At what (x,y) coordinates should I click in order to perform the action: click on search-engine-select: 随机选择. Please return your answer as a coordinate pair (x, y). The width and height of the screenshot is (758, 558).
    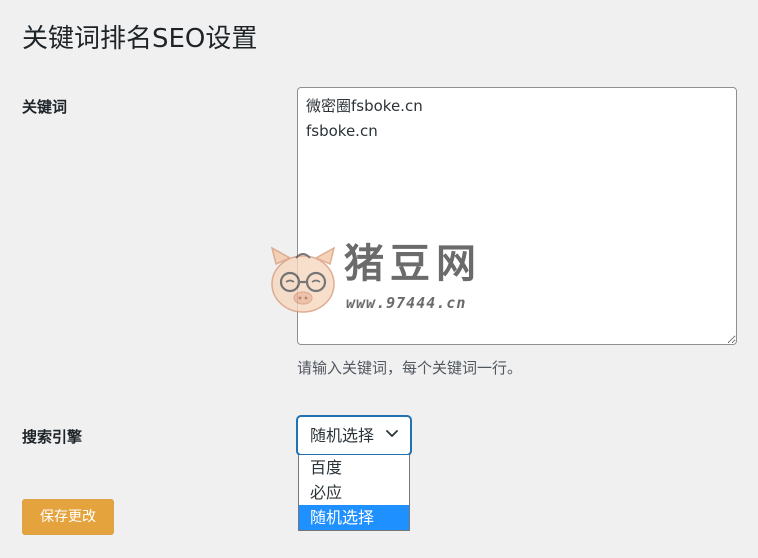
    Looking at the image, I should click on (354, 435).